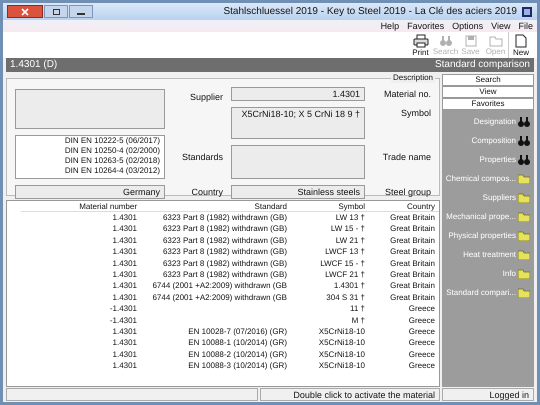 The width and height of the screenshot is (540, 405). What do you see at coordinates (415, 113) in the screenshot?
I see `field-label: Symbol` at bounding box center [415, 113].